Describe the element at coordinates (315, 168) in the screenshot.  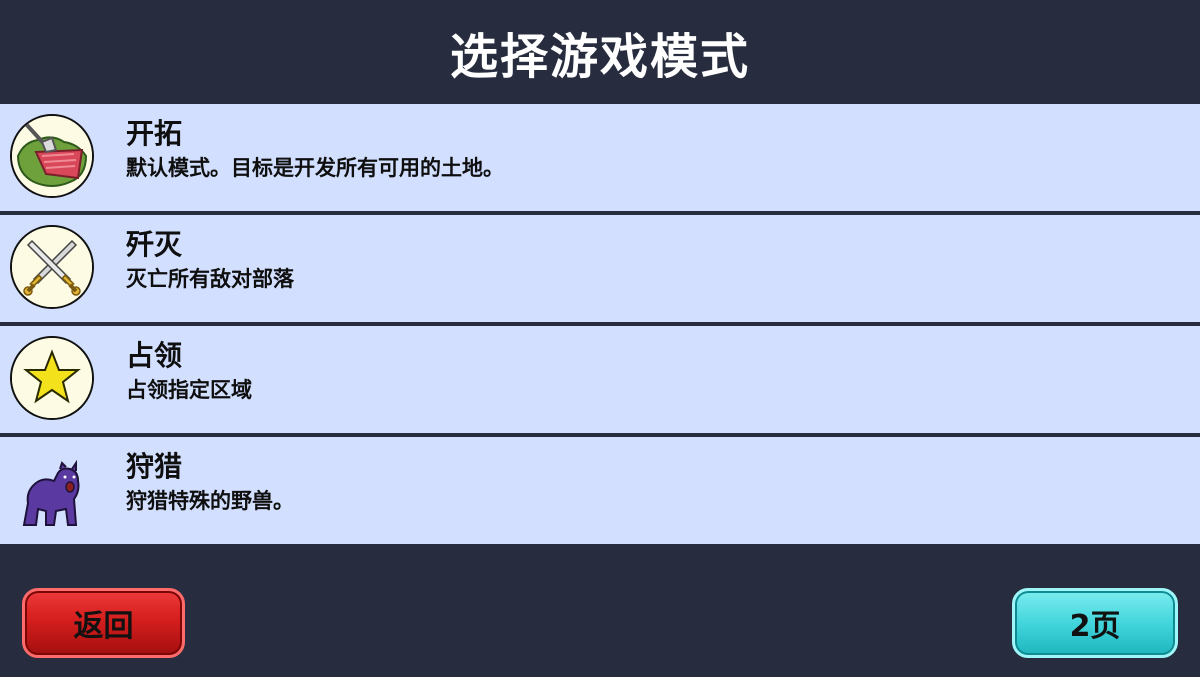
I see `mode-description: 默认模式。目标是开发所有可用的土地。` at that location.